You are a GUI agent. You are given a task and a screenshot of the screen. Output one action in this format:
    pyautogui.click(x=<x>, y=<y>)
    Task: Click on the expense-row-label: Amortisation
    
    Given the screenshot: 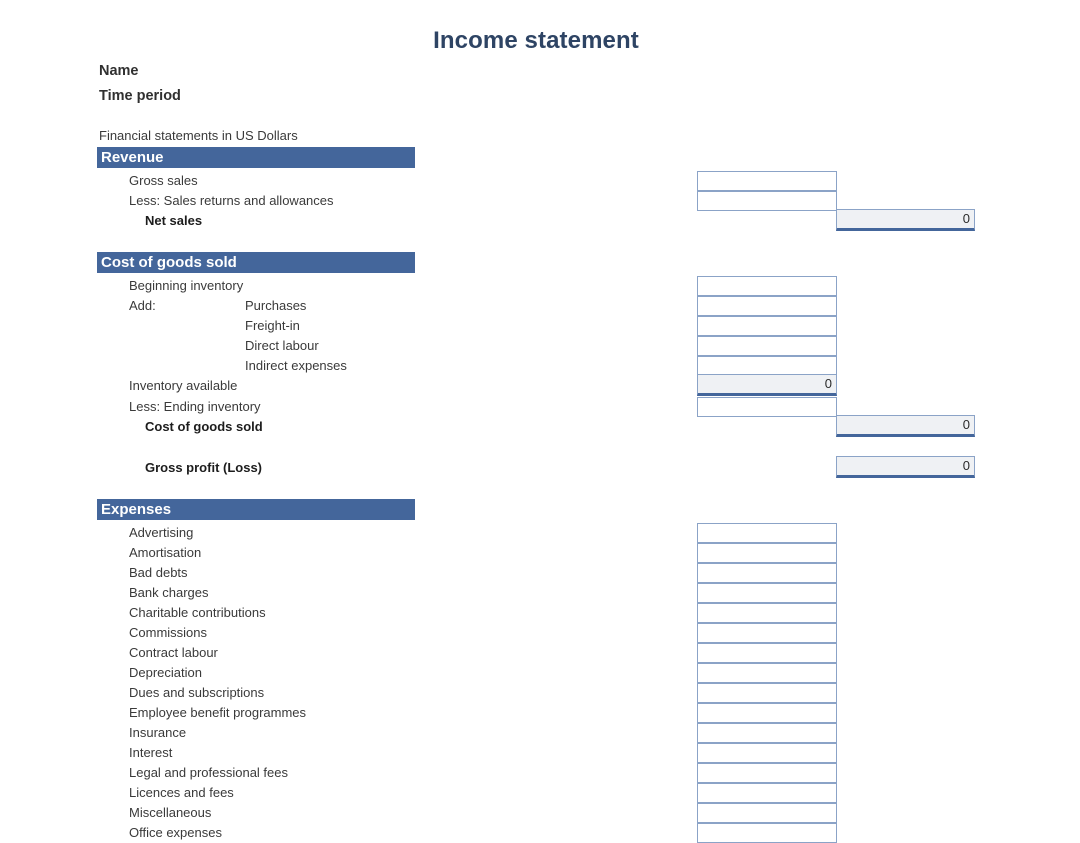 What is the action you would take?
    pyautogui.click(x=165, y=552)
    